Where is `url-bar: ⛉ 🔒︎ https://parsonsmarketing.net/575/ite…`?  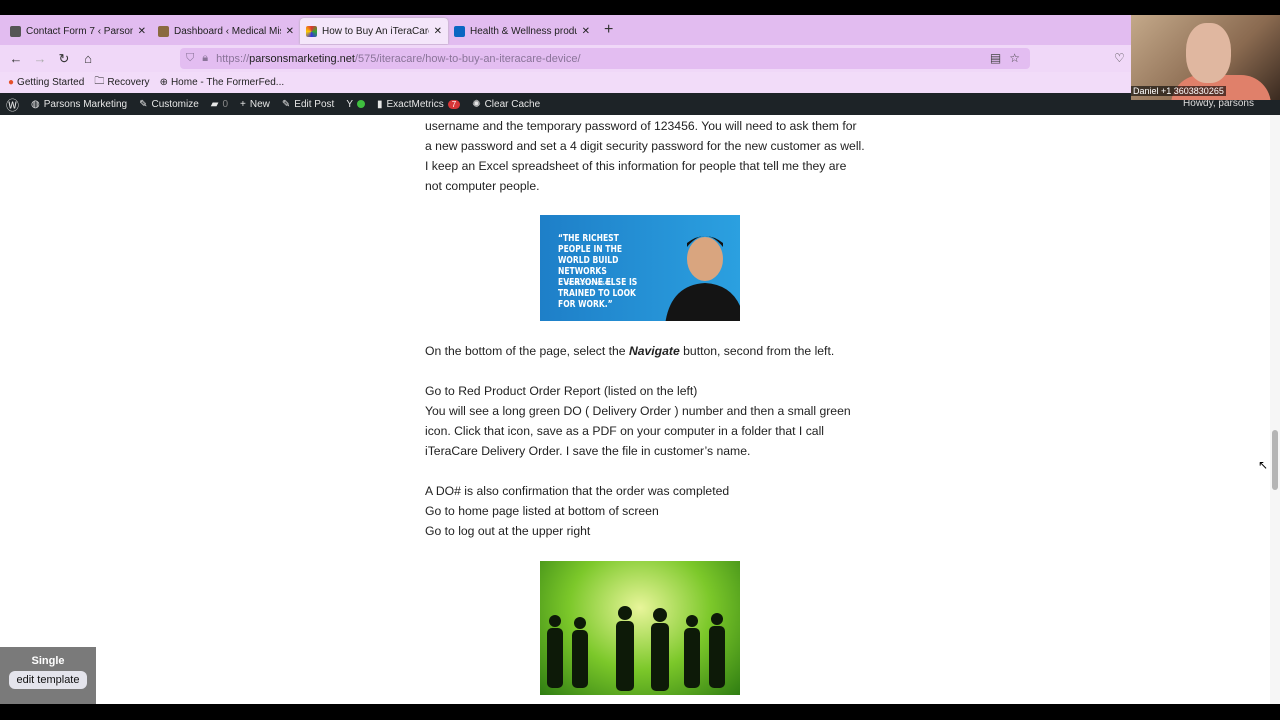 url-bar: ⛉ 🔒︎ https://parsonsmarketing.net/575/ite… is located at coordinates (605, 58).